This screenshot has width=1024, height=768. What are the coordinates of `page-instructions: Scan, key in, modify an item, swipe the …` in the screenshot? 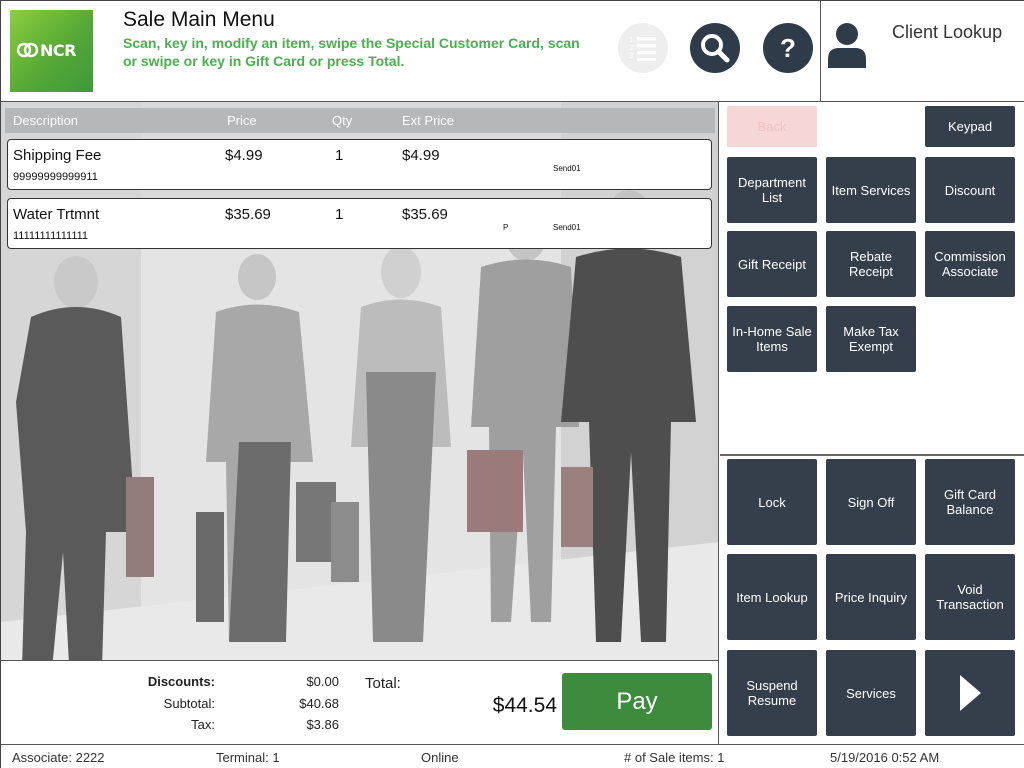 It's located at (351, 52).